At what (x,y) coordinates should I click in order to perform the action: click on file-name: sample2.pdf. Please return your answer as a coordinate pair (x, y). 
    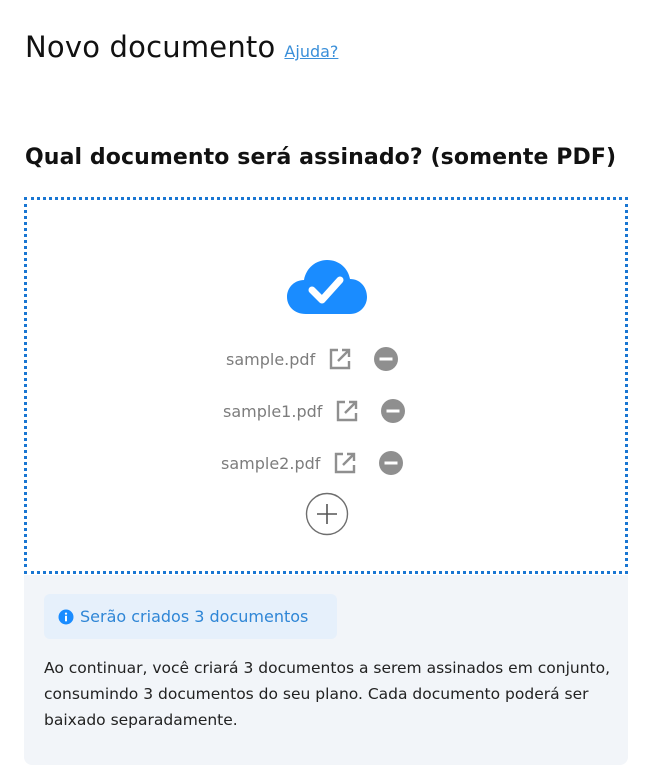
    Looking at the image, I should click on (271, 463).